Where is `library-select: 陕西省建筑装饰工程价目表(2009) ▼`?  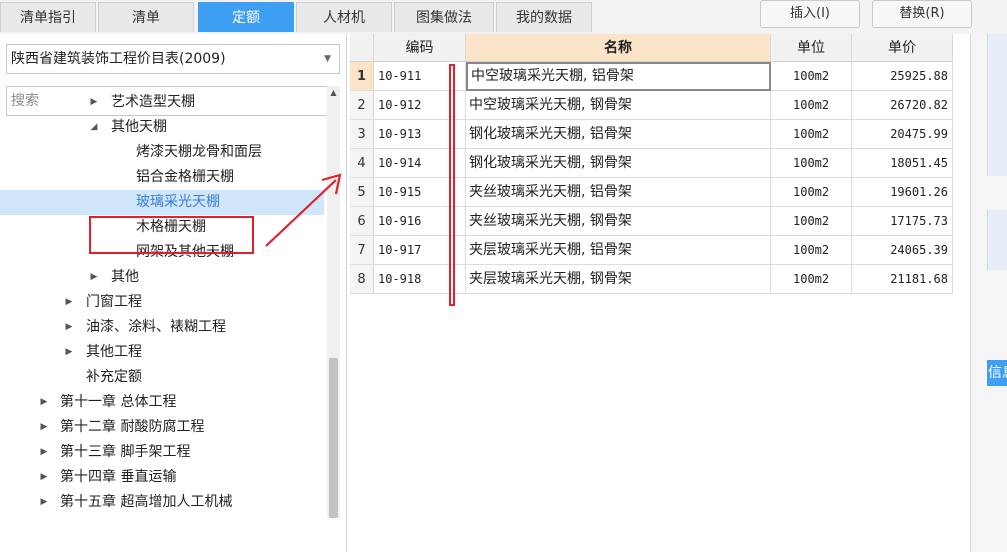 library-select: 陕西省建筑装饰工程价目表(2009) ▼ is located at coordinates (173, 59).